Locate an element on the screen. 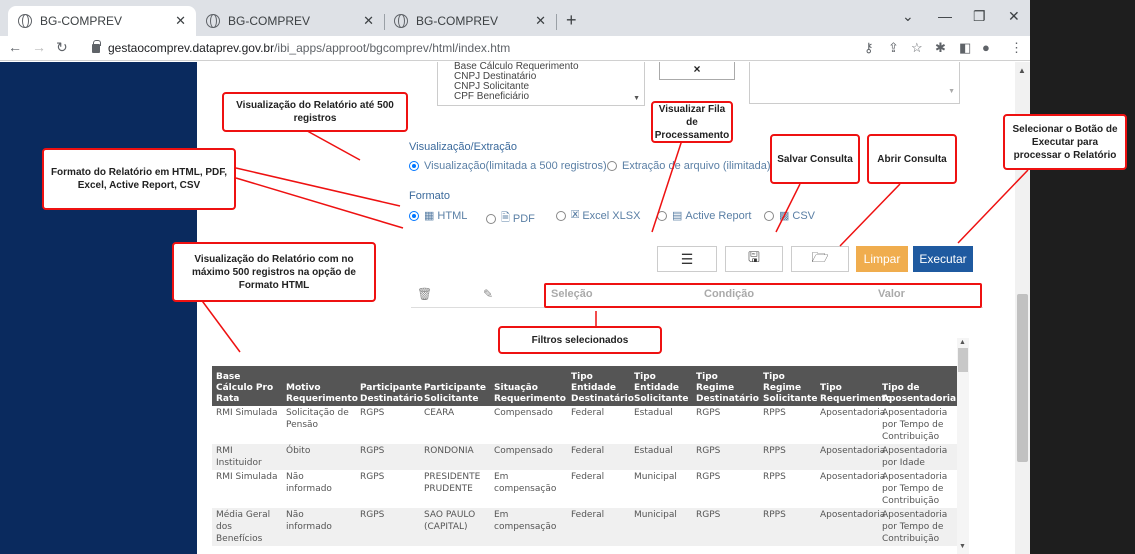  back-icon: ← is located at coordinates (15, 47).